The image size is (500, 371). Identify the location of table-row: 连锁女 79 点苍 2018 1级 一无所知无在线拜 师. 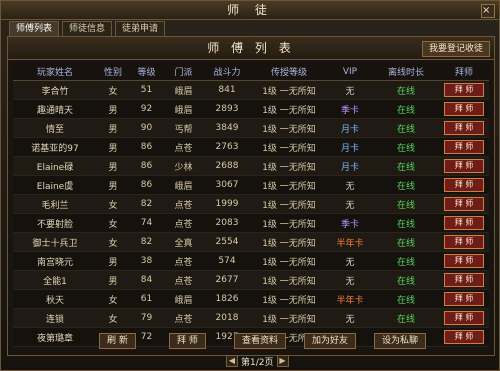
(251, 318).